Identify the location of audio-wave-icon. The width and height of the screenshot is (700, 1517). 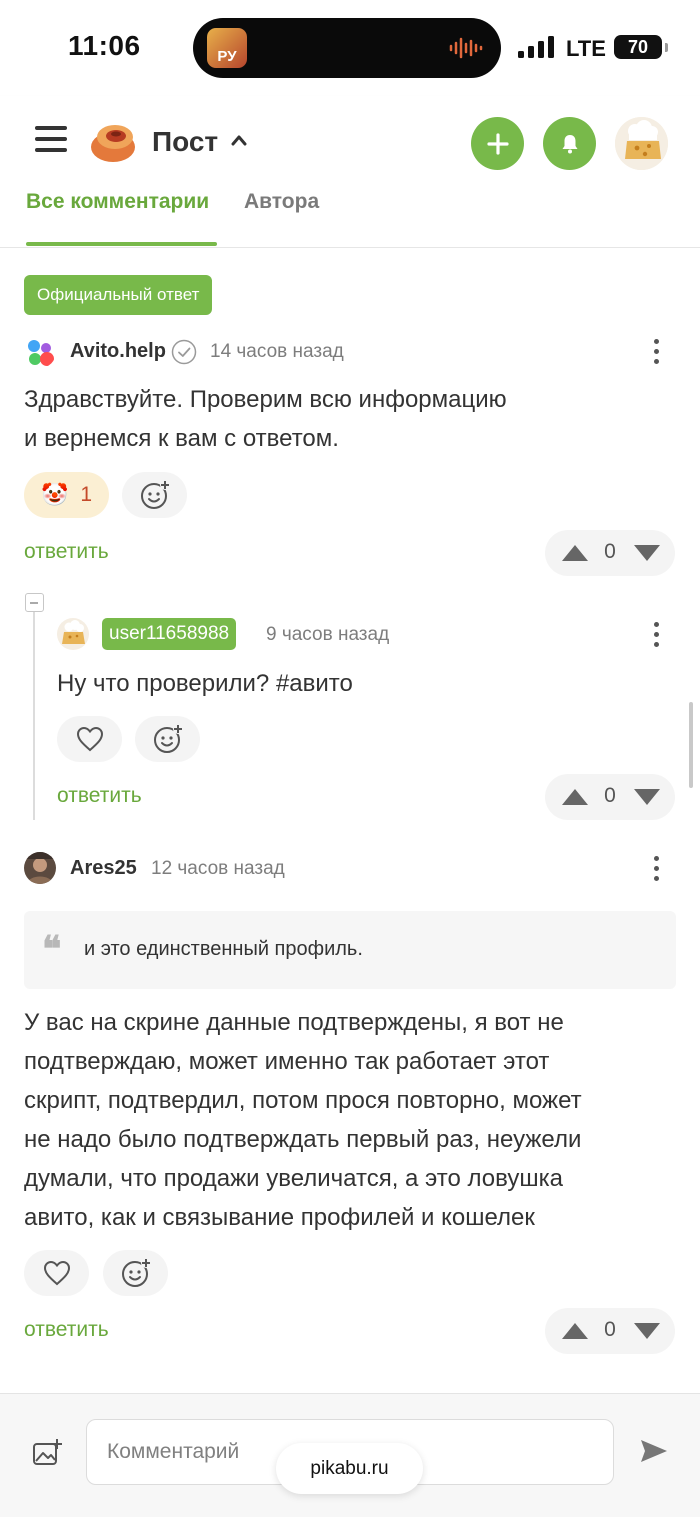
(466, 48).